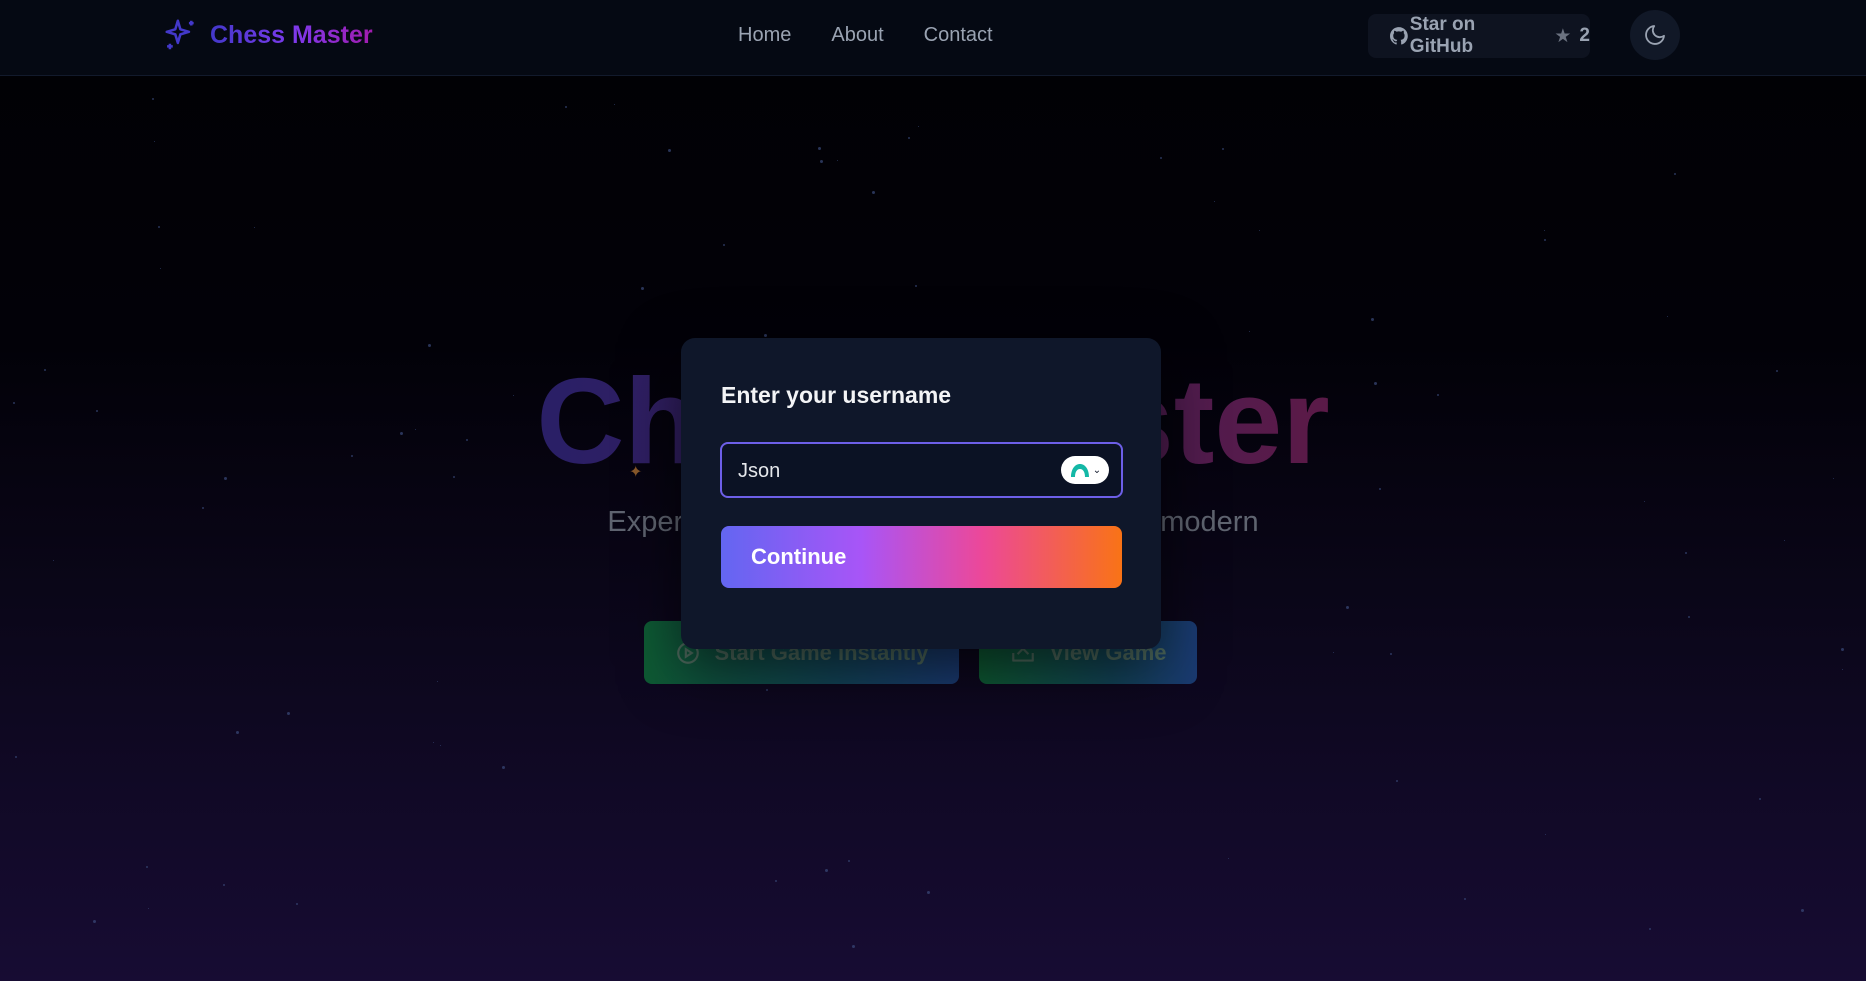 The image size is (1866, 981). What do you see at coordinates (1399, 36) in the screenshot?
I see `github-icon` at bounding box center [1399, 36].